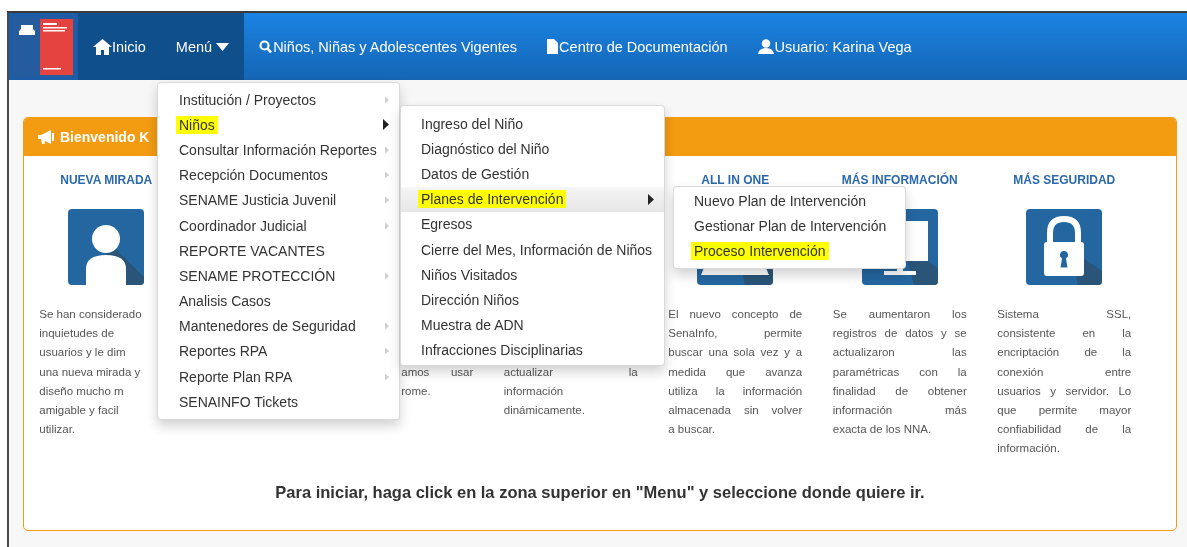 This screenshot has width=1187, height=547. Describe the element at coordinates (278, 326) in the screenshot. I see `menu-item: Mantenedores de Seguridad` at that location.